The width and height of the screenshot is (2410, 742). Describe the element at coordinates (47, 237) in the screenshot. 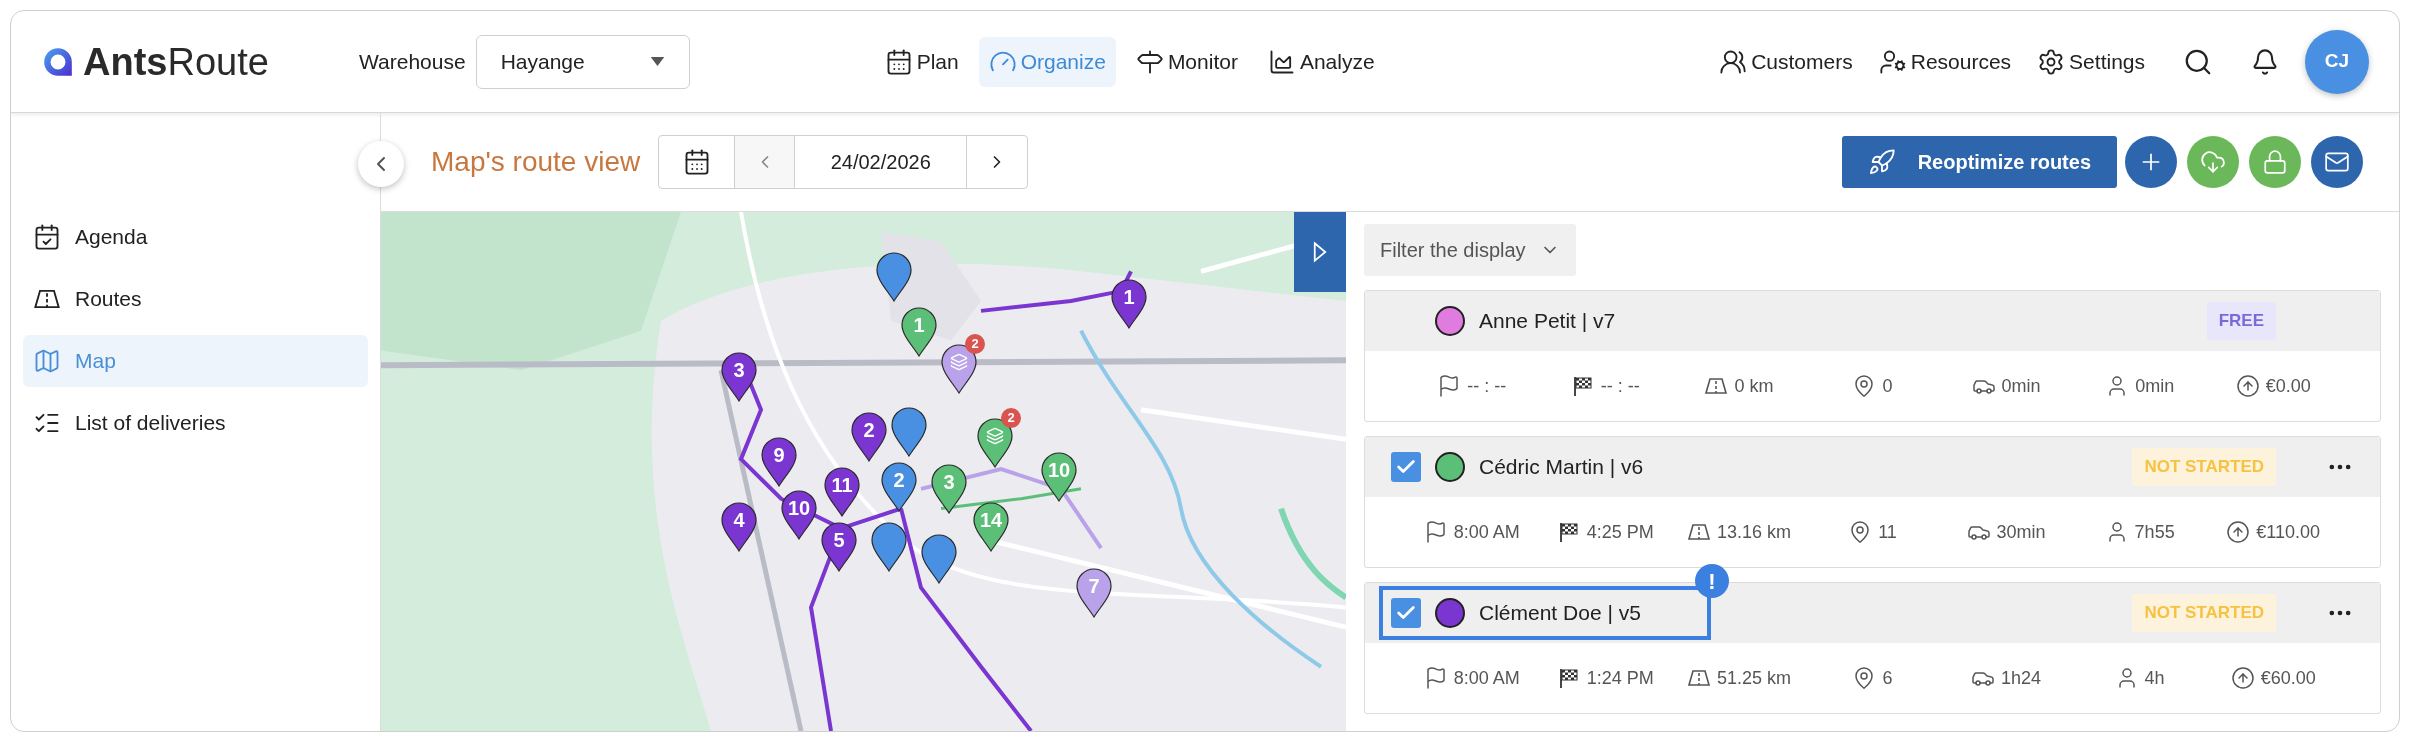

I see `calendar-check-icon` at that location.